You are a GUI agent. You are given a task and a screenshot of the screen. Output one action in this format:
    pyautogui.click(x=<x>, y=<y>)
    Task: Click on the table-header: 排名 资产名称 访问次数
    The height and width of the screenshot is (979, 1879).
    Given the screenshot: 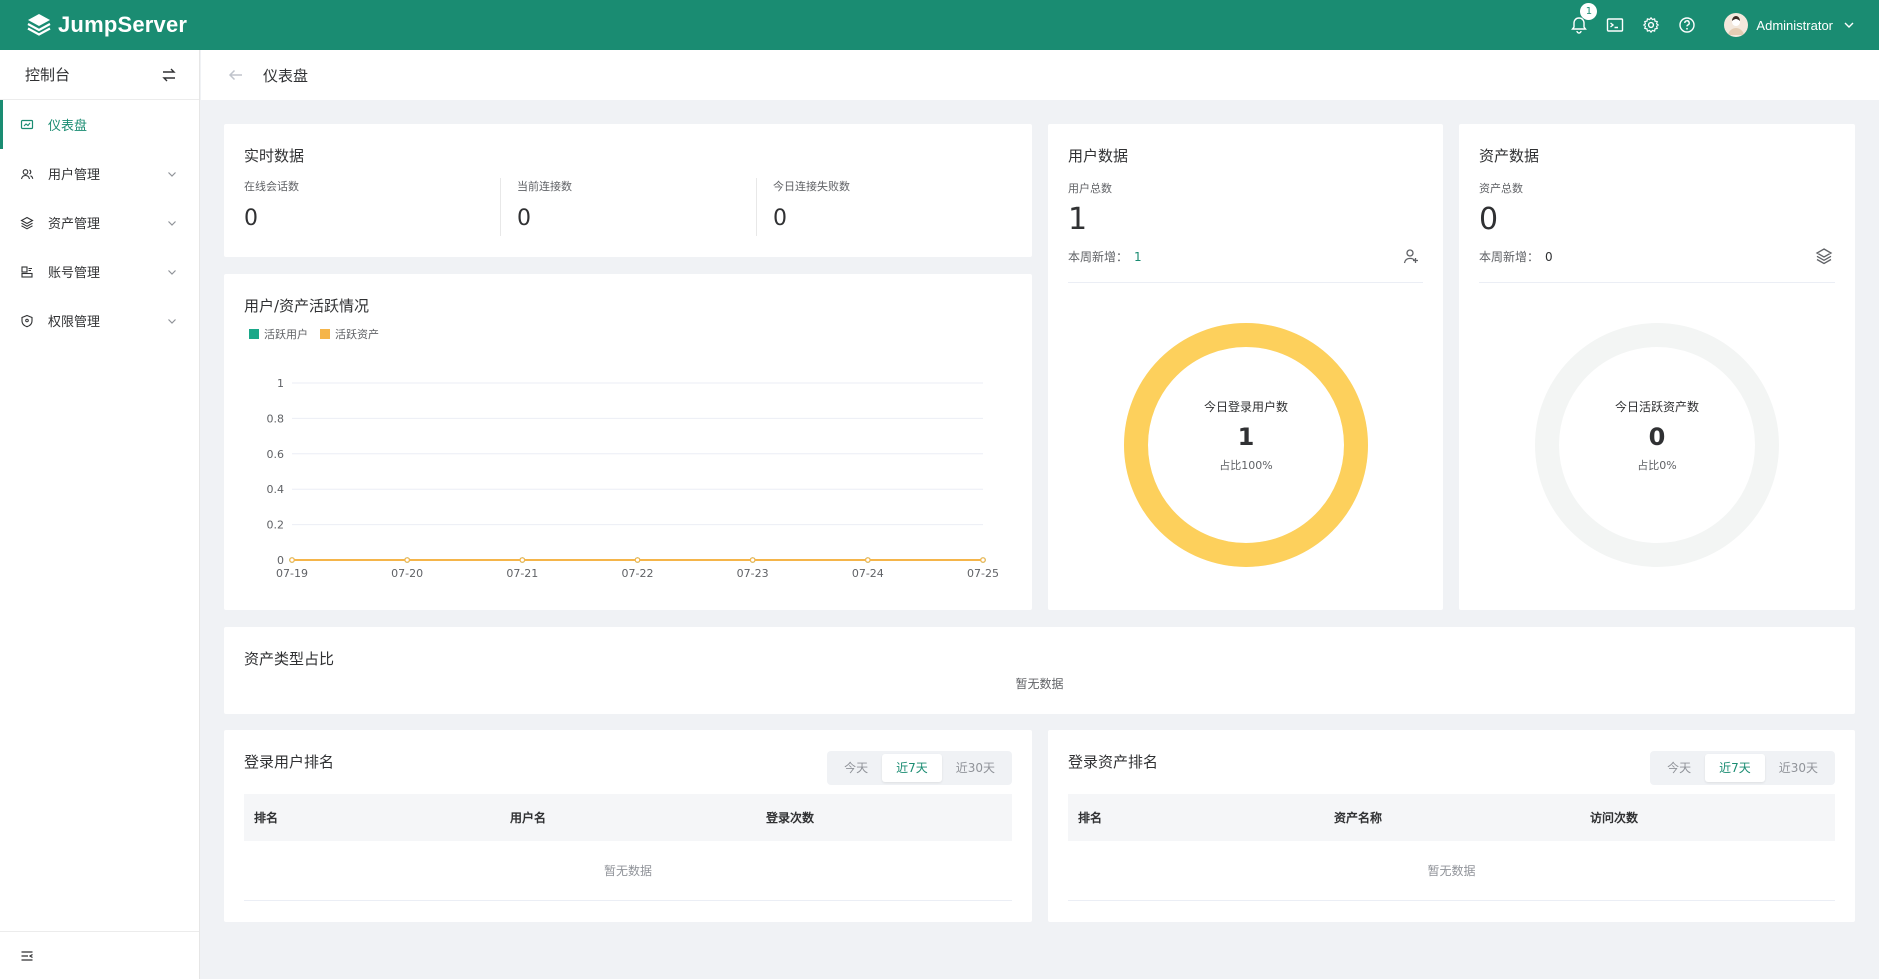 What is the action you would take?
    pyautogui.click(x=1451, y=817)
    